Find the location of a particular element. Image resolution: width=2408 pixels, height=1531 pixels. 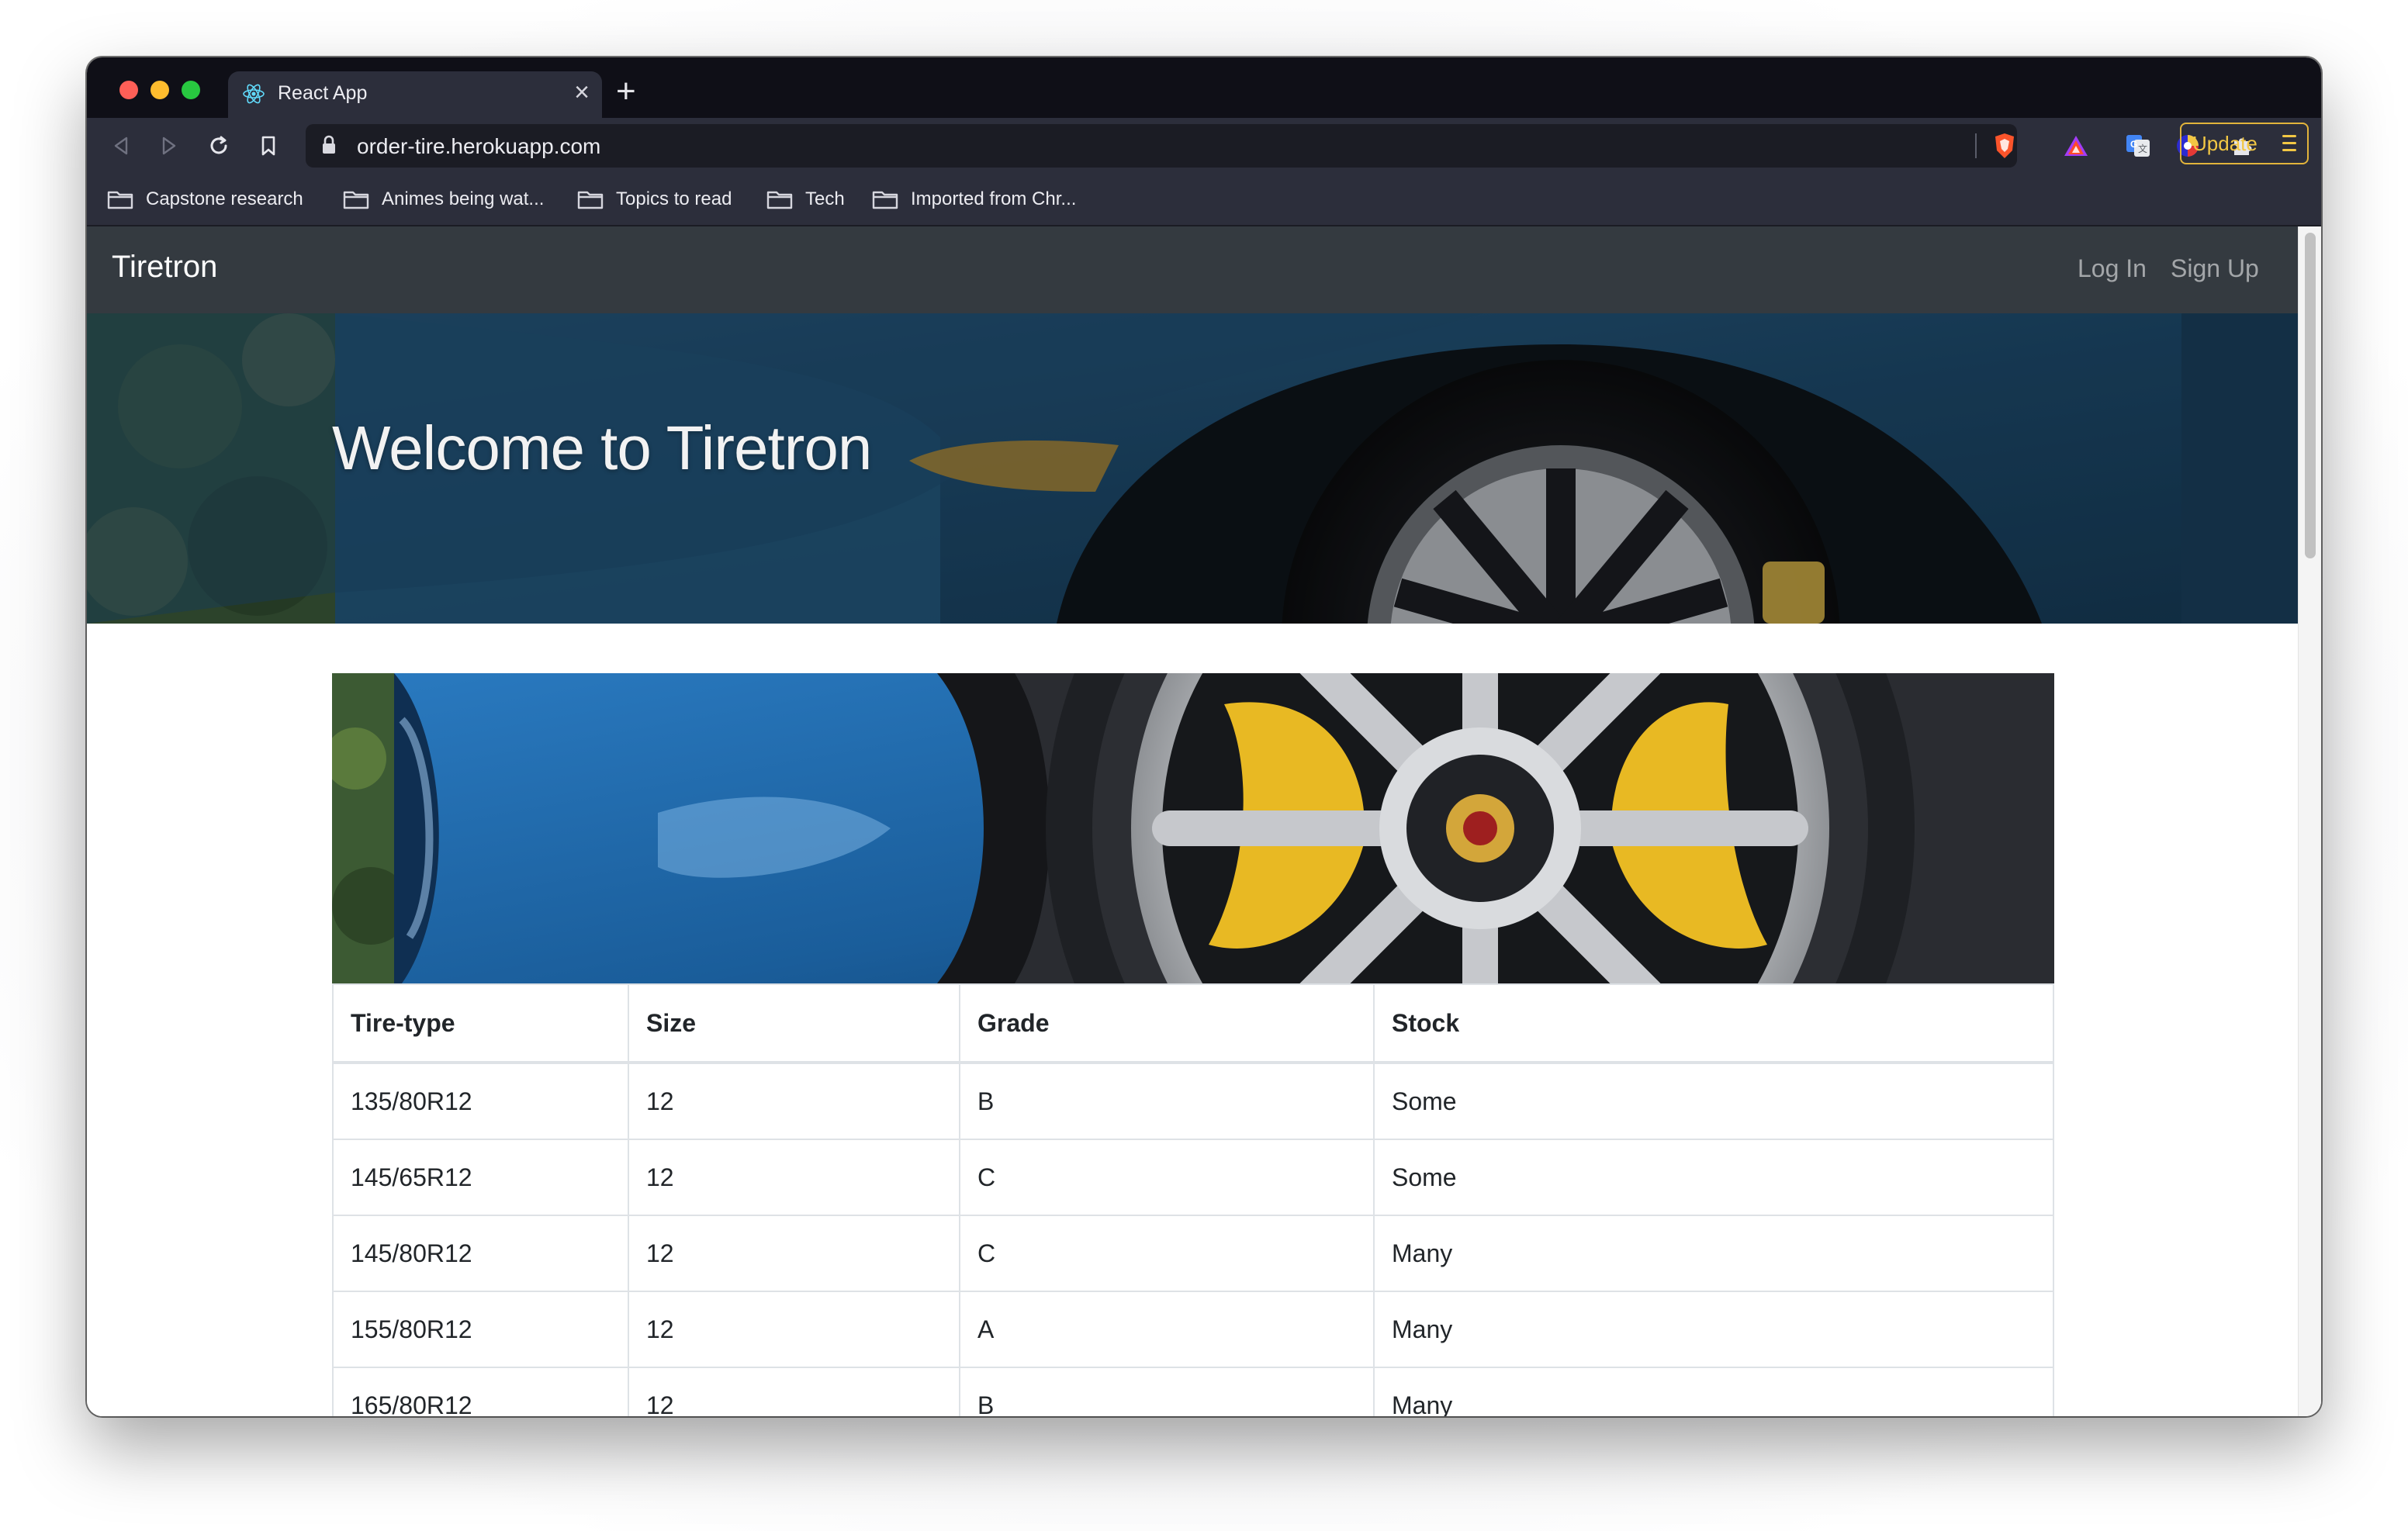

maximize-window-button is located at coordinates (191, 90).